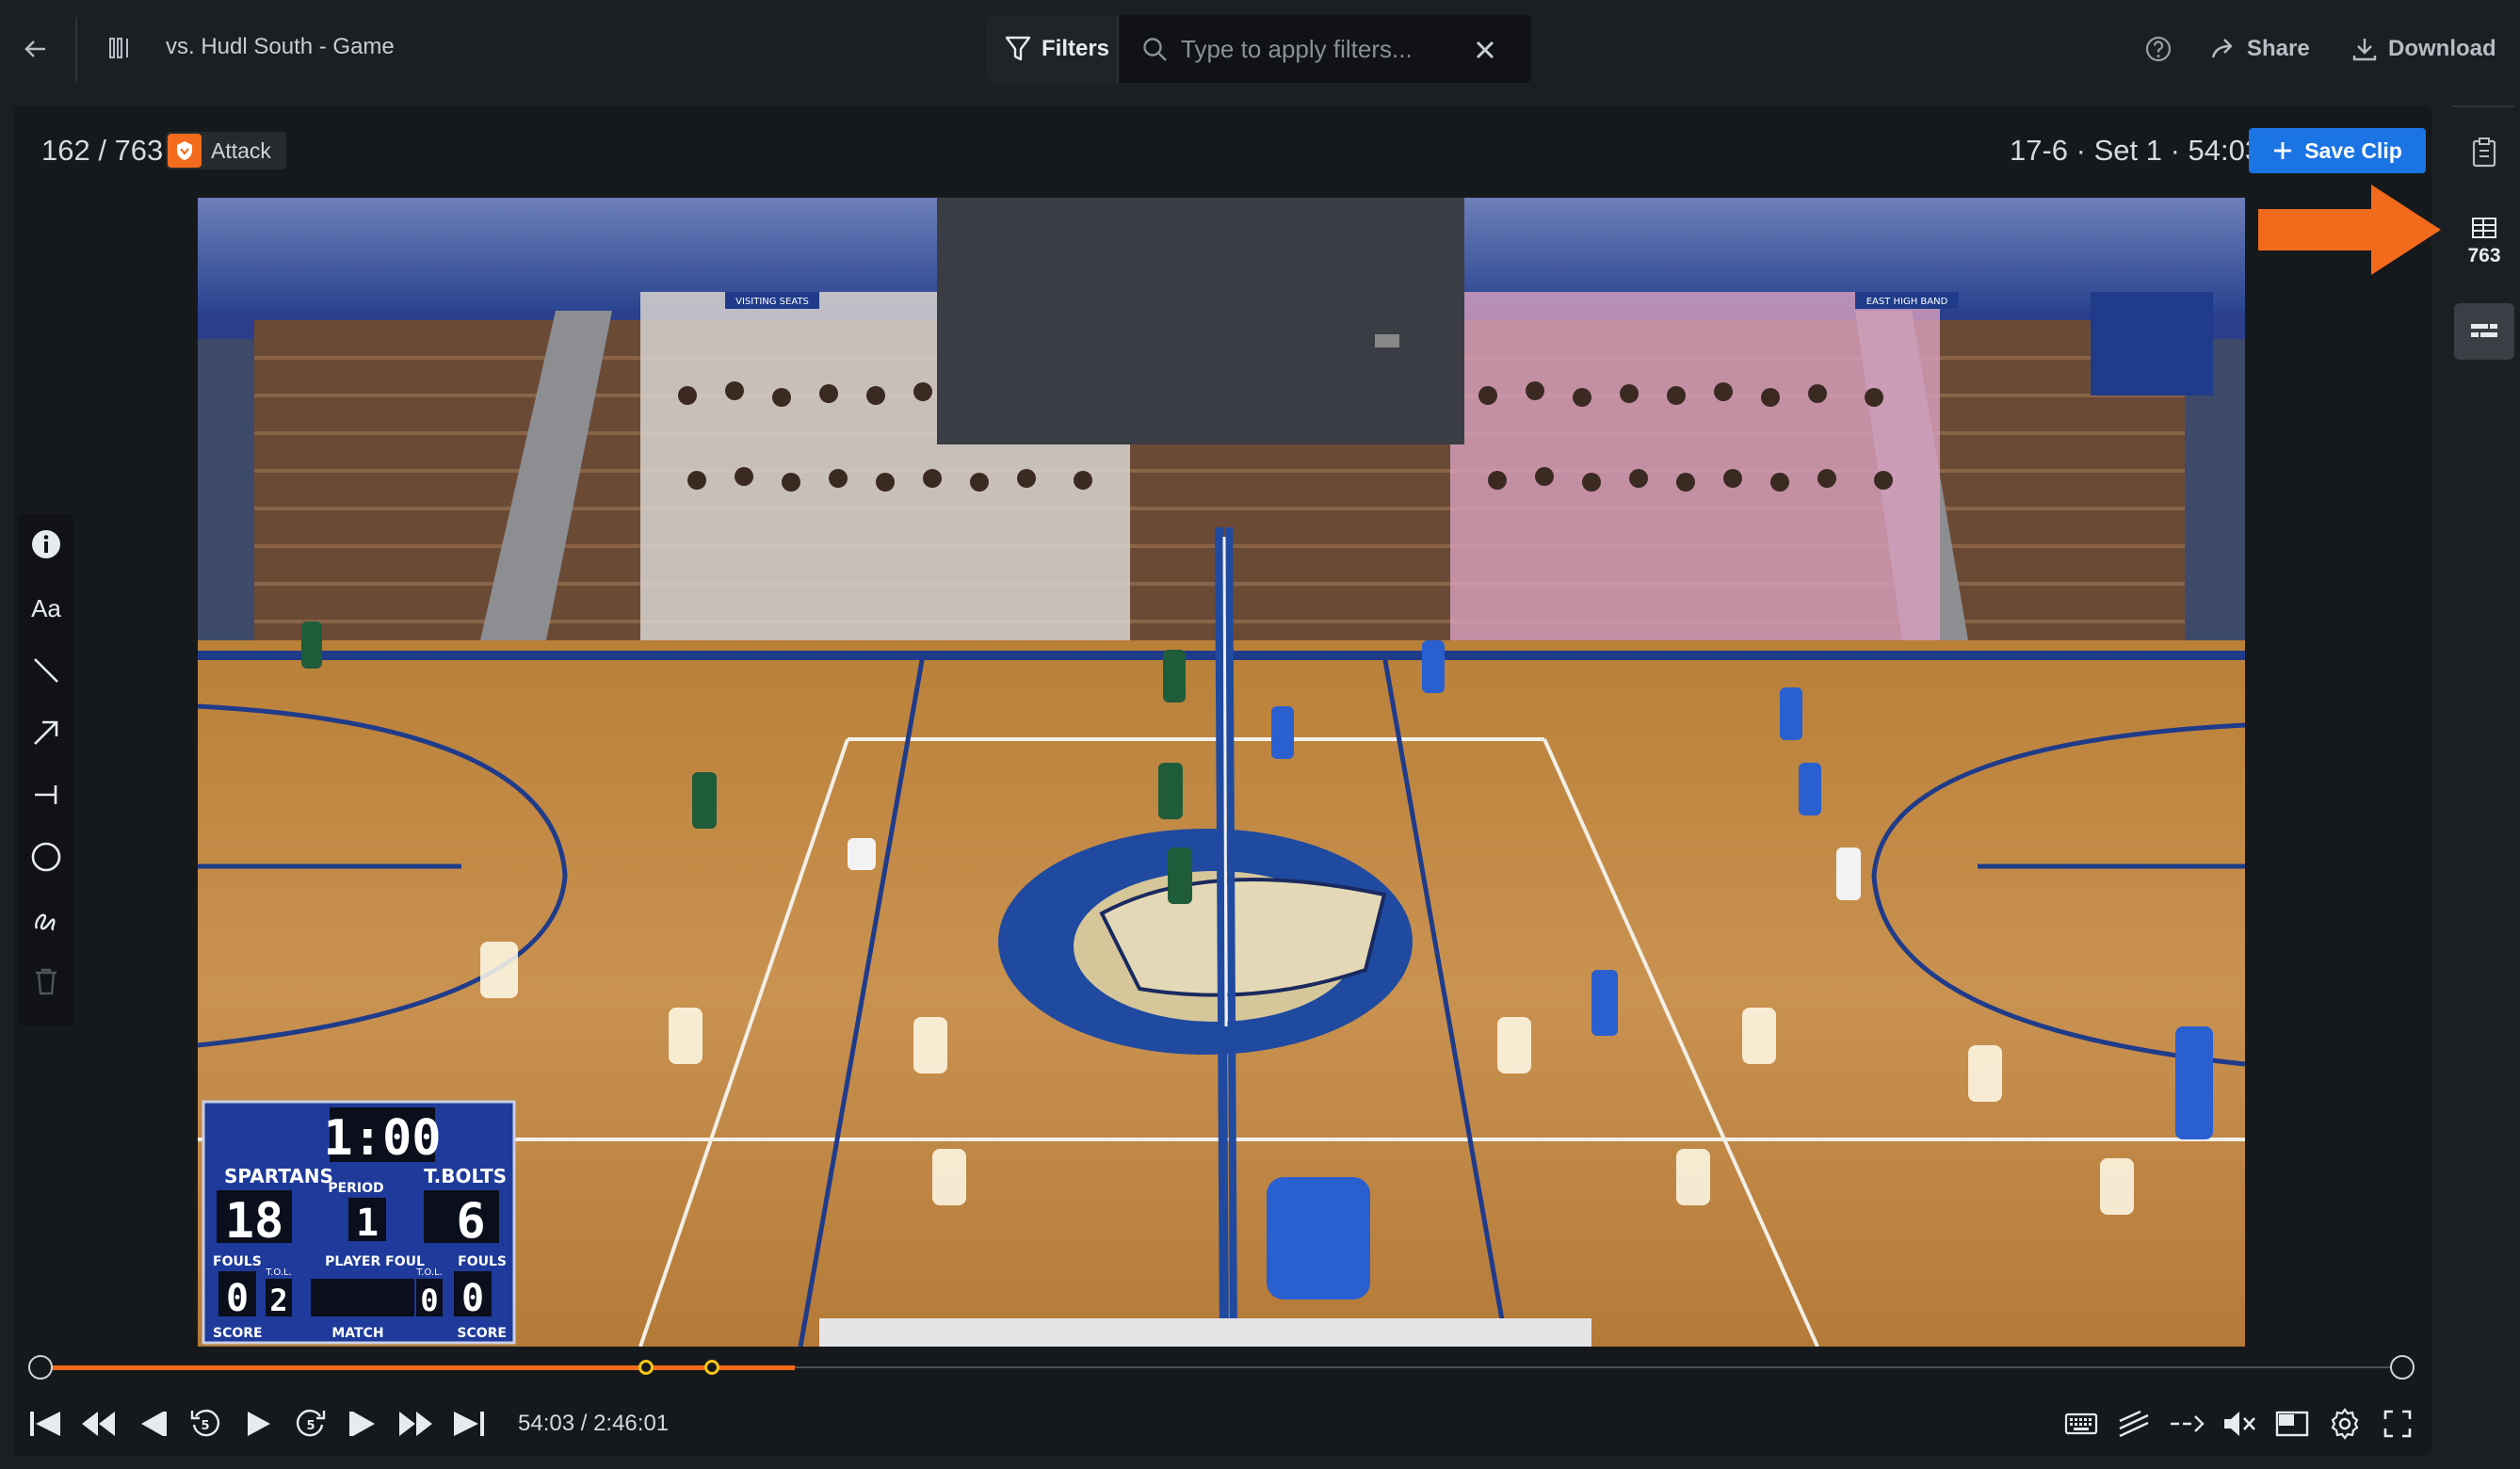 The width and height of the screenshot is (2520, 1469). Describe the element at coordinates (238, 1299) in the screenshot. I see `scoreboard-home-fouls: 0` at that location.